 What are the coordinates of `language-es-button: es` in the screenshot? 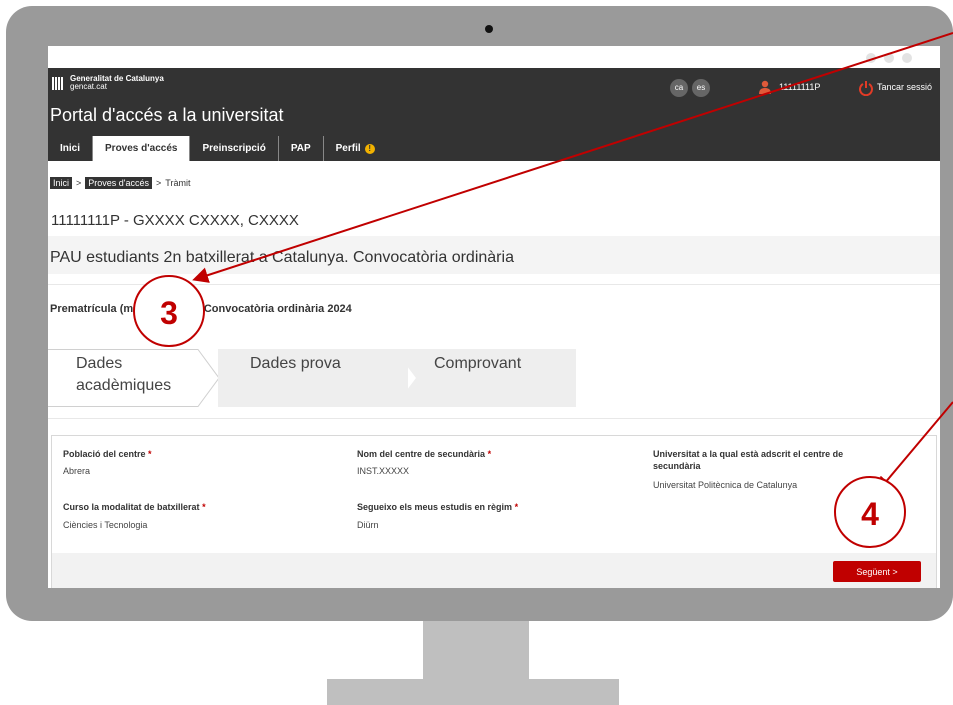 It's located at (701, 88).